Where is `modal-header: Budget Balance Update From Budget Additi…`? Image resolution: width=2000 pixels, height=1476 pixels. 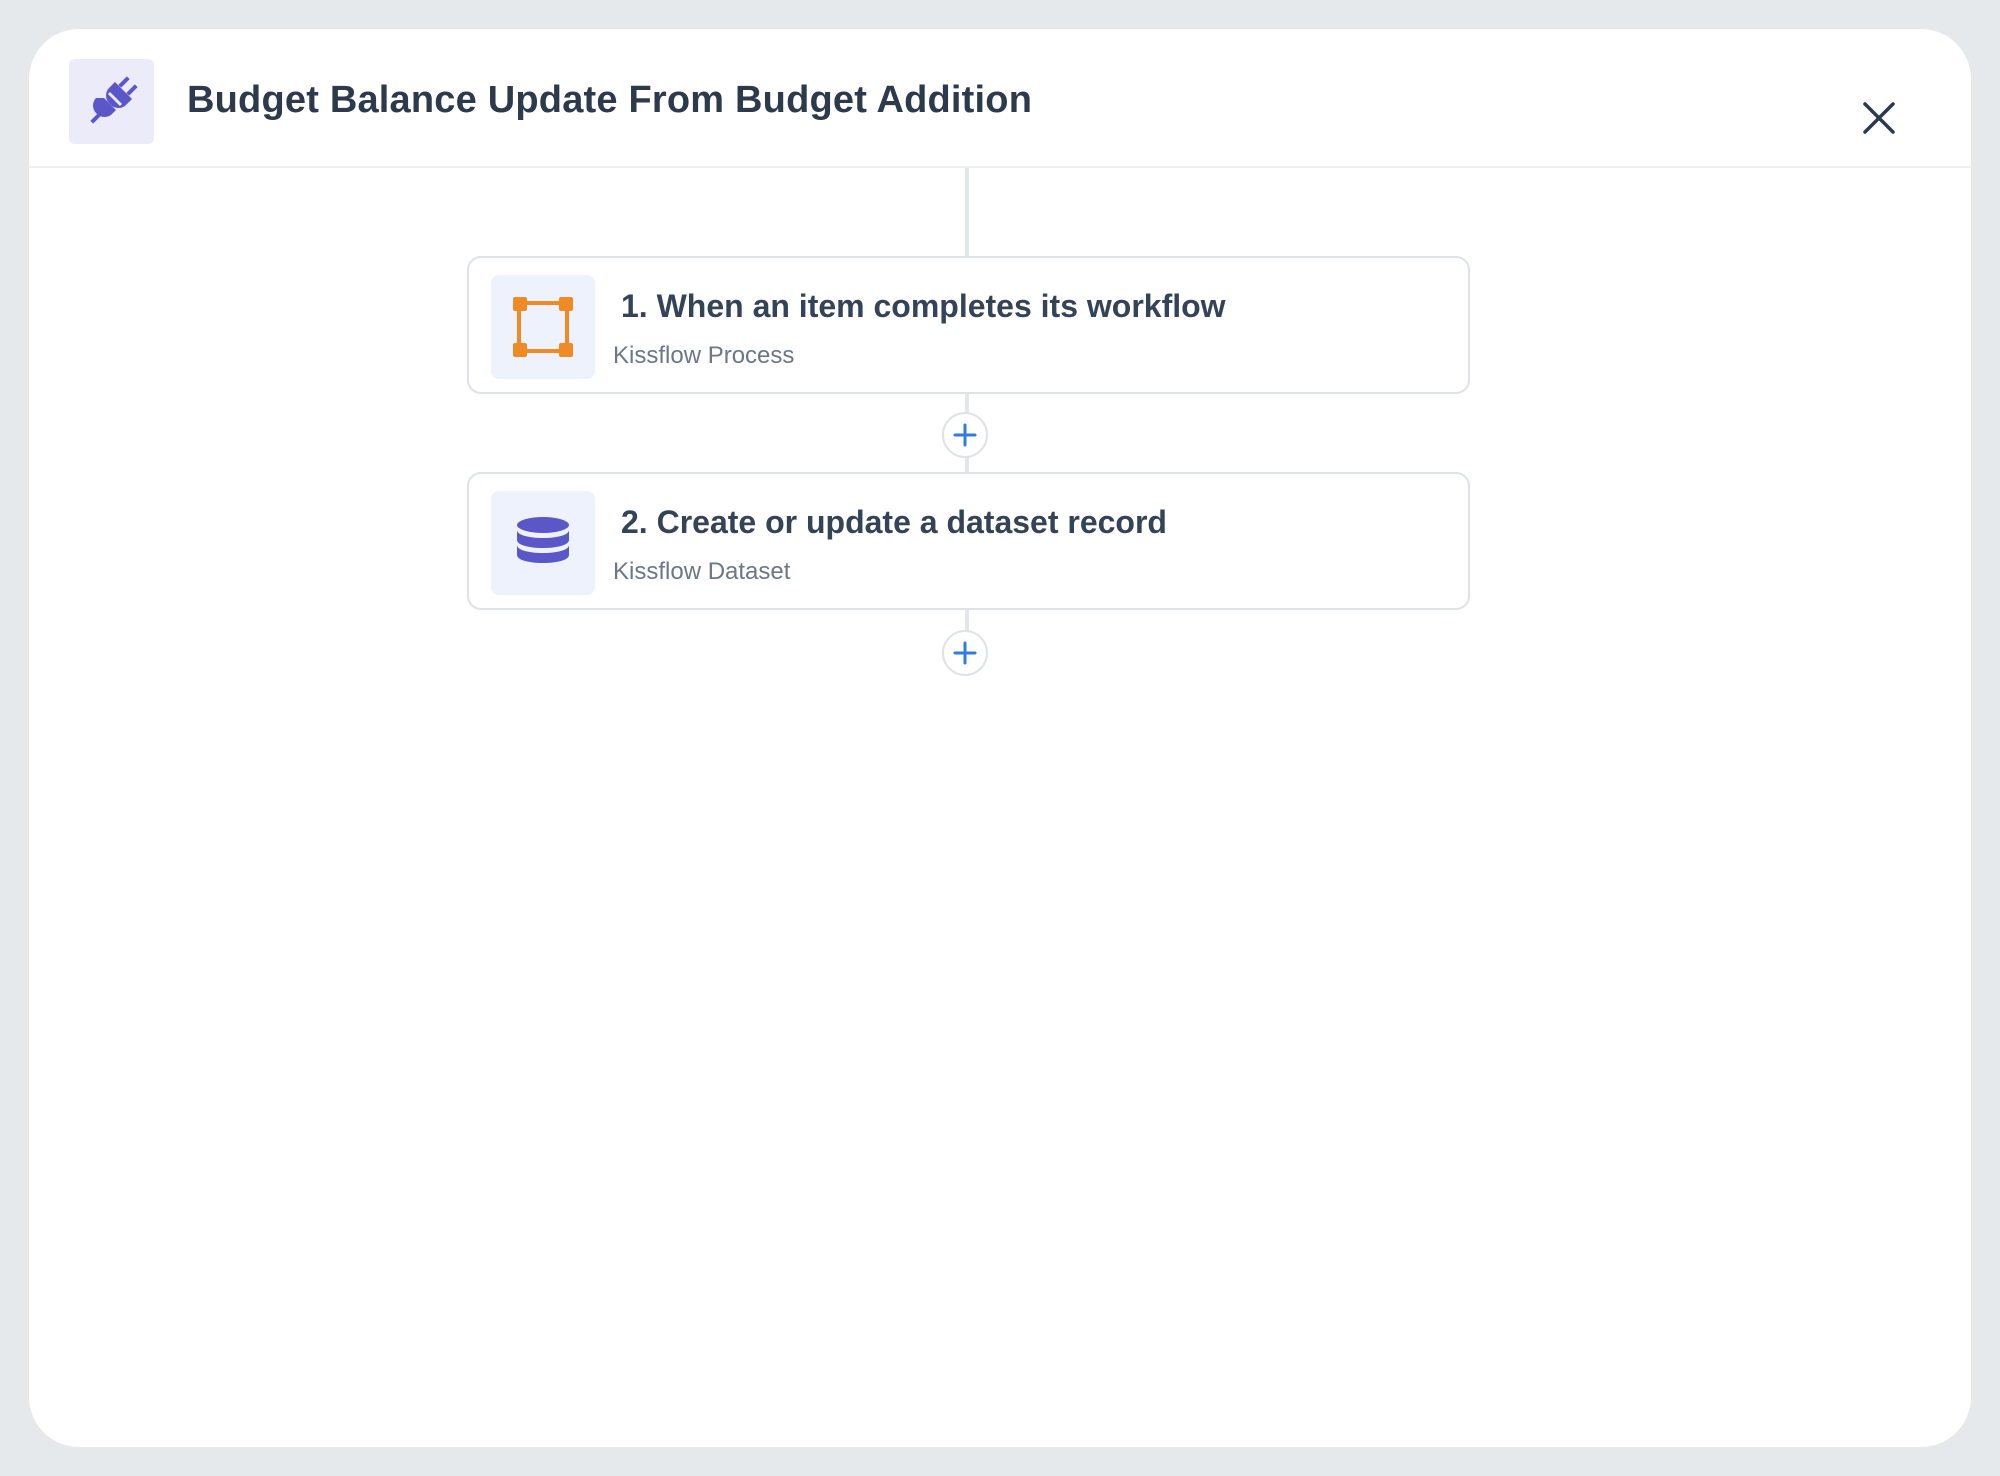
modal-header: Budget Balance Update From Budget Additi… is located at coordinates (1000, 98).